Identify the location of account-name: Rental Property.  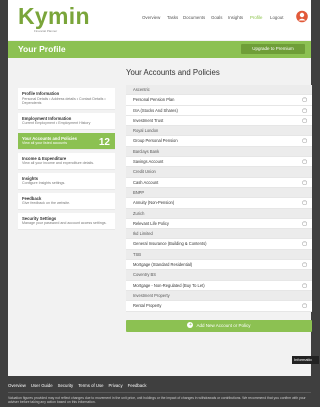
(147, 306).